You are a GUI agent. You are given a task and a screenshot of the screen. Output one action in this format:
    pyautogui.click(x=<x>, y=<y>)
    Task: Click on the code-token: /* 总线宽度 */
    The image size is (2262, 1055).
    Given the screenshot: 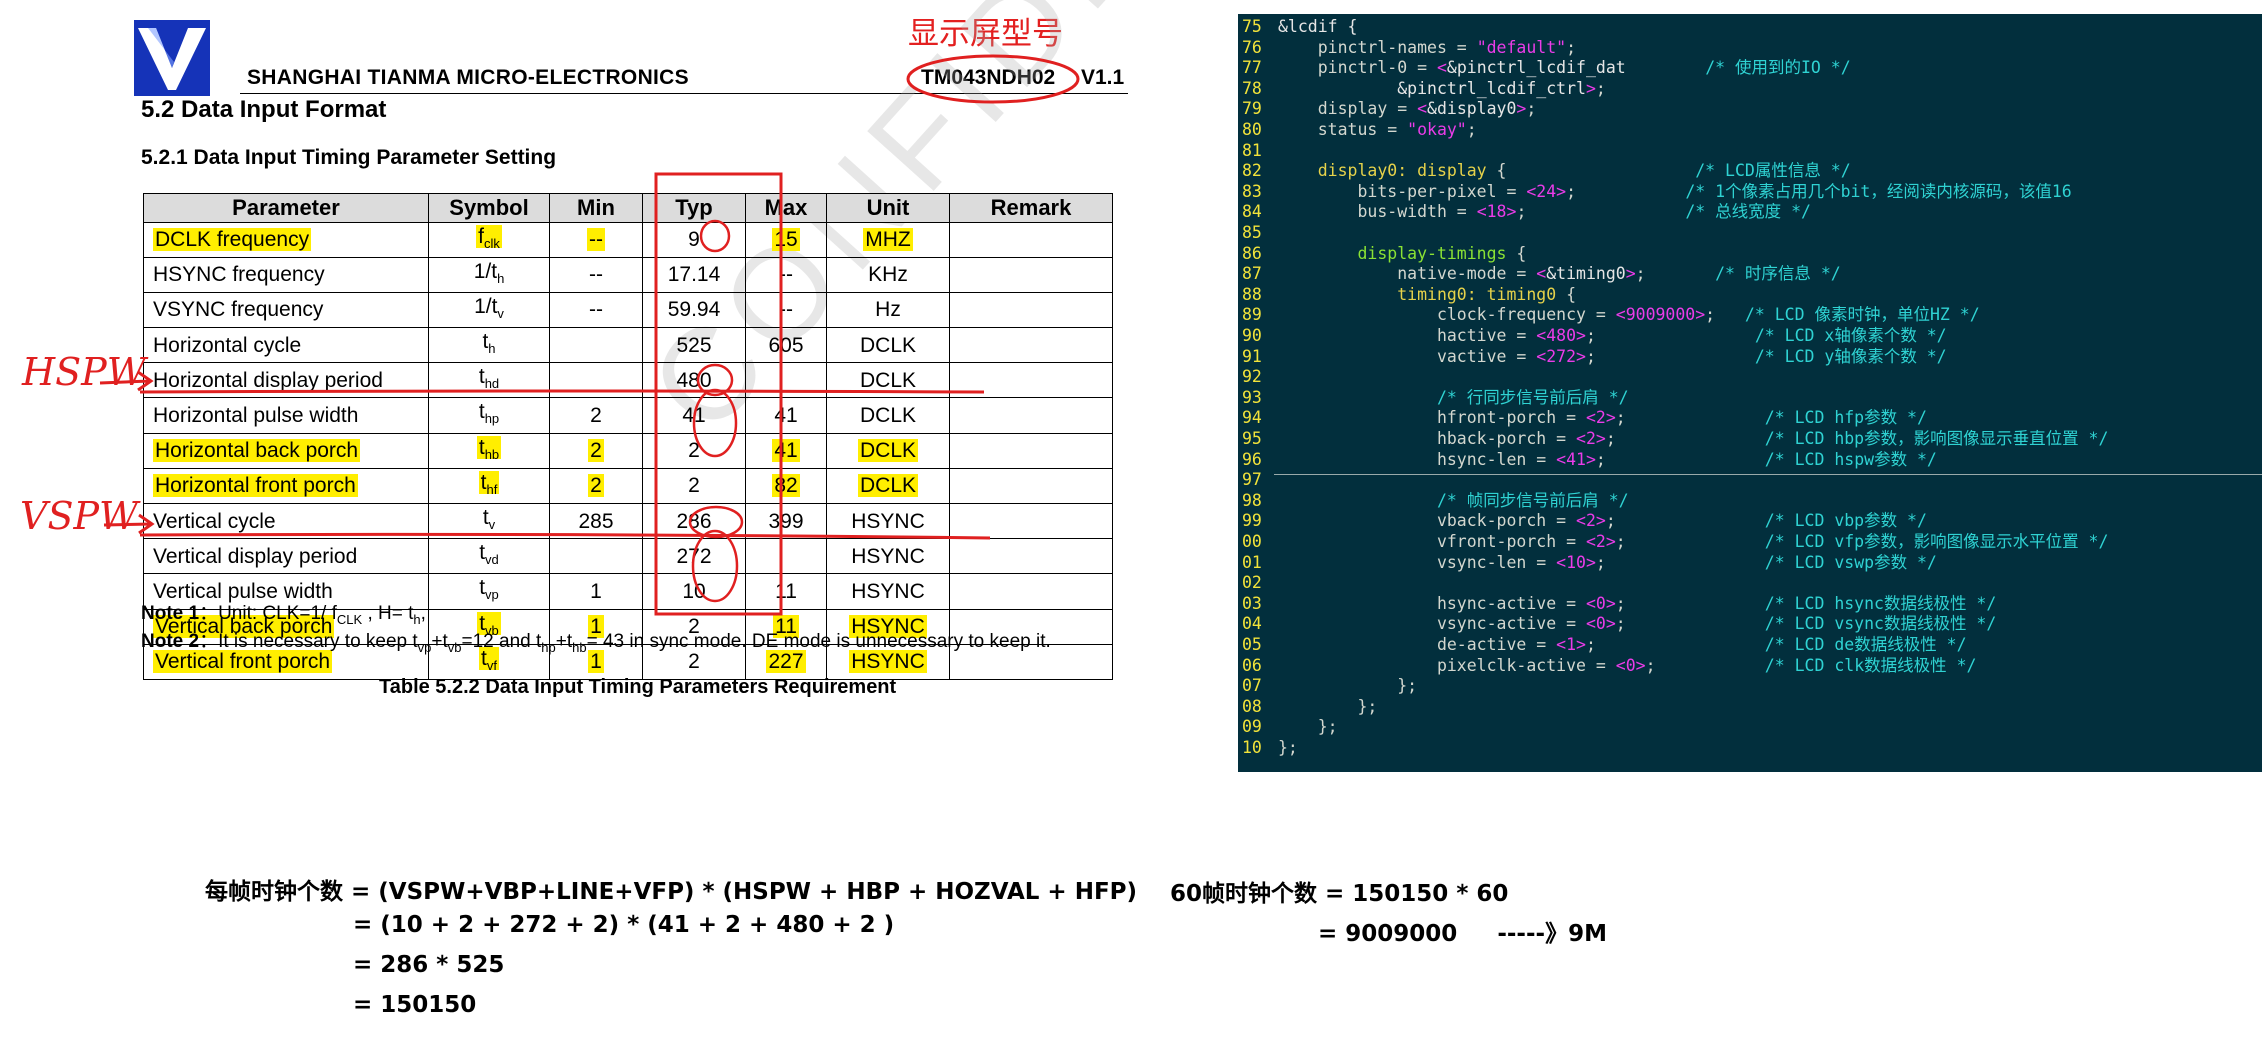 What is the action you would take?
    pyautogui.click(x=1748, y=212)
    